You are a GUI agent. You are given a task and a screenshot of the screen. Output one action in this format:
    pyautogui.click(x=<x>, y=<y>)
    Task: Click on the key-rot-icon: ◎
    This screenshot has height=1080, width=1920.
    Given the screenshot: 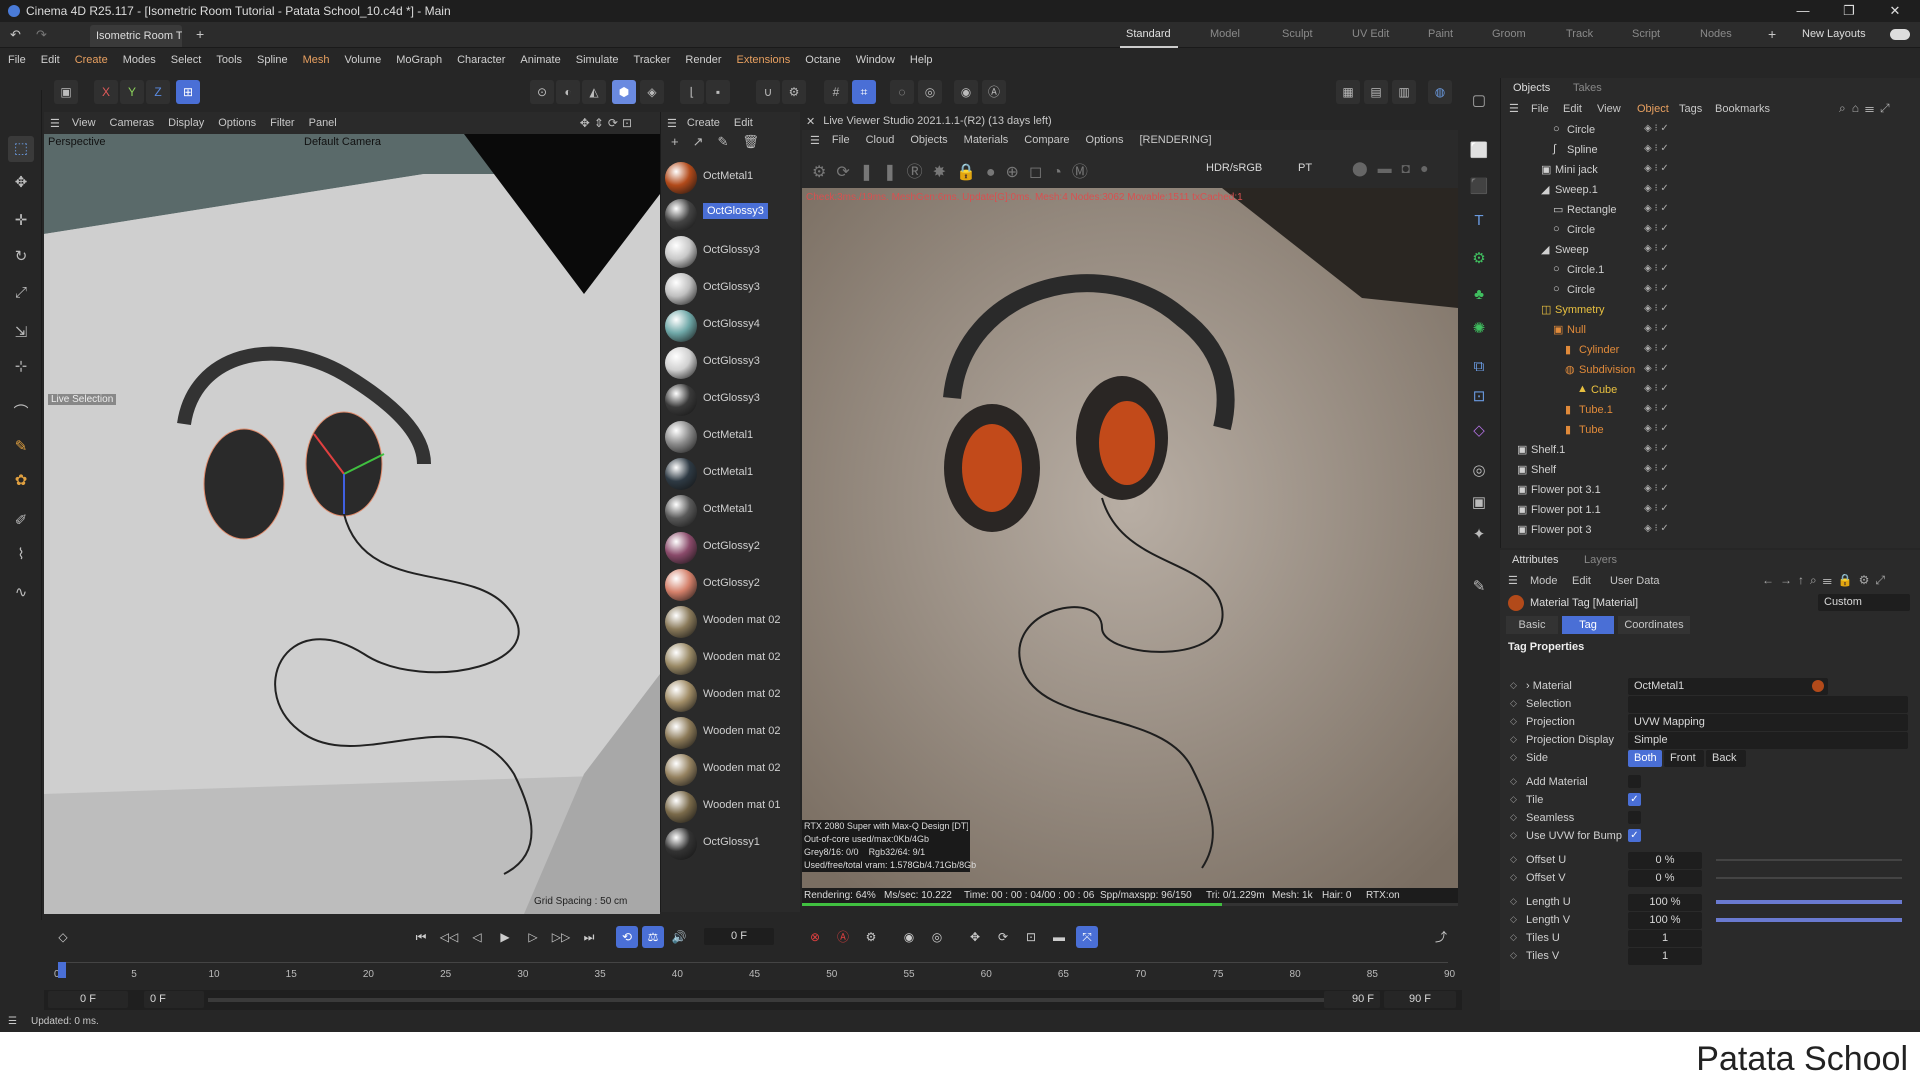 What is the action you would take?
    pyautogui.click(x=937, y=937)
    